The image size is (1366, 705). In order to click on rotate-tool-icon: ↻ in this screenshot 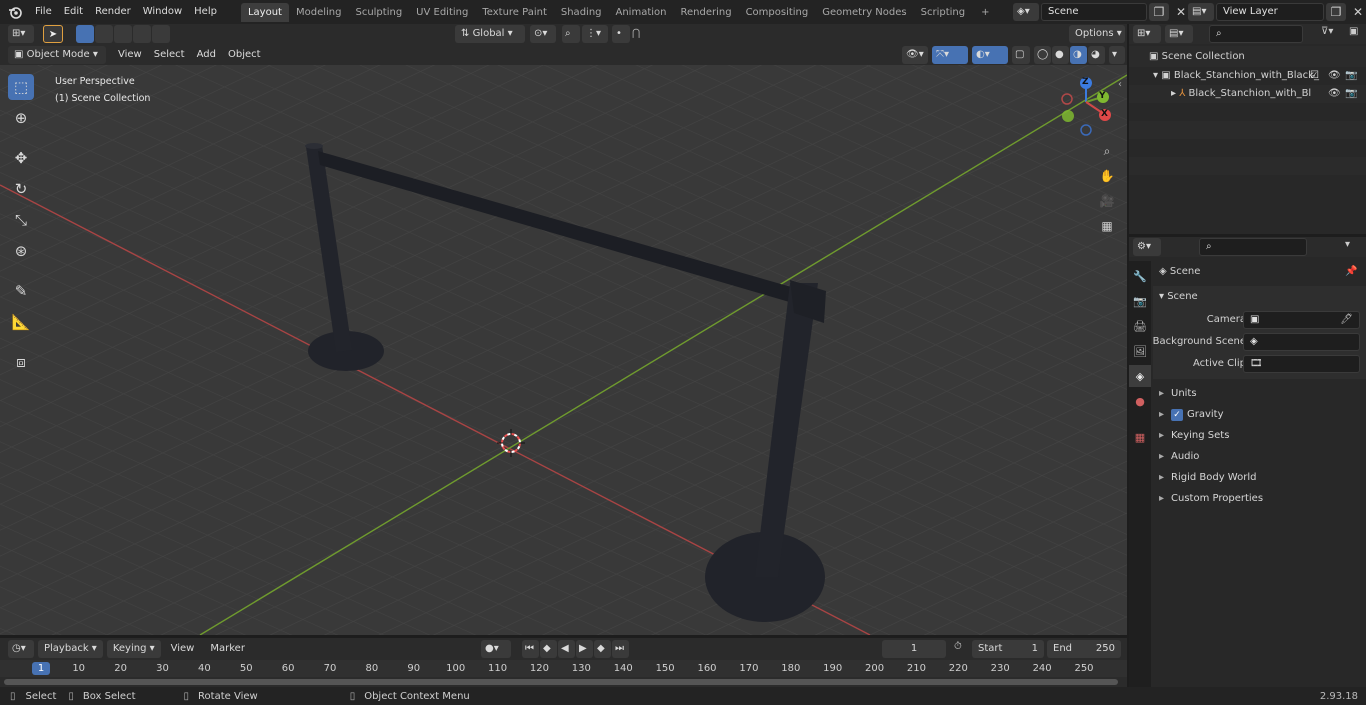, I will do `click(21, 189)`.